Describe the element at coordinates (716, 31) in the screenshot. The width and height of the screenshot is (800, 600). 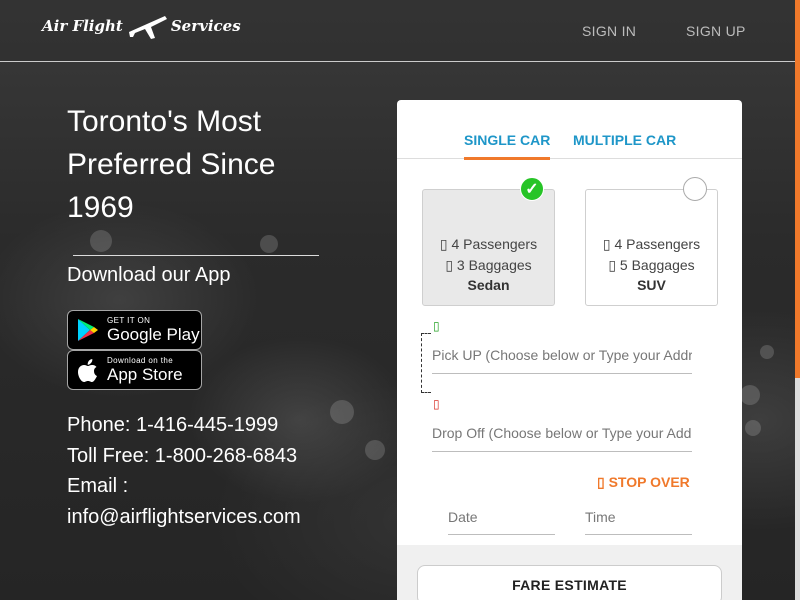
I see `sign-up-link: SIGN UP` at that location.